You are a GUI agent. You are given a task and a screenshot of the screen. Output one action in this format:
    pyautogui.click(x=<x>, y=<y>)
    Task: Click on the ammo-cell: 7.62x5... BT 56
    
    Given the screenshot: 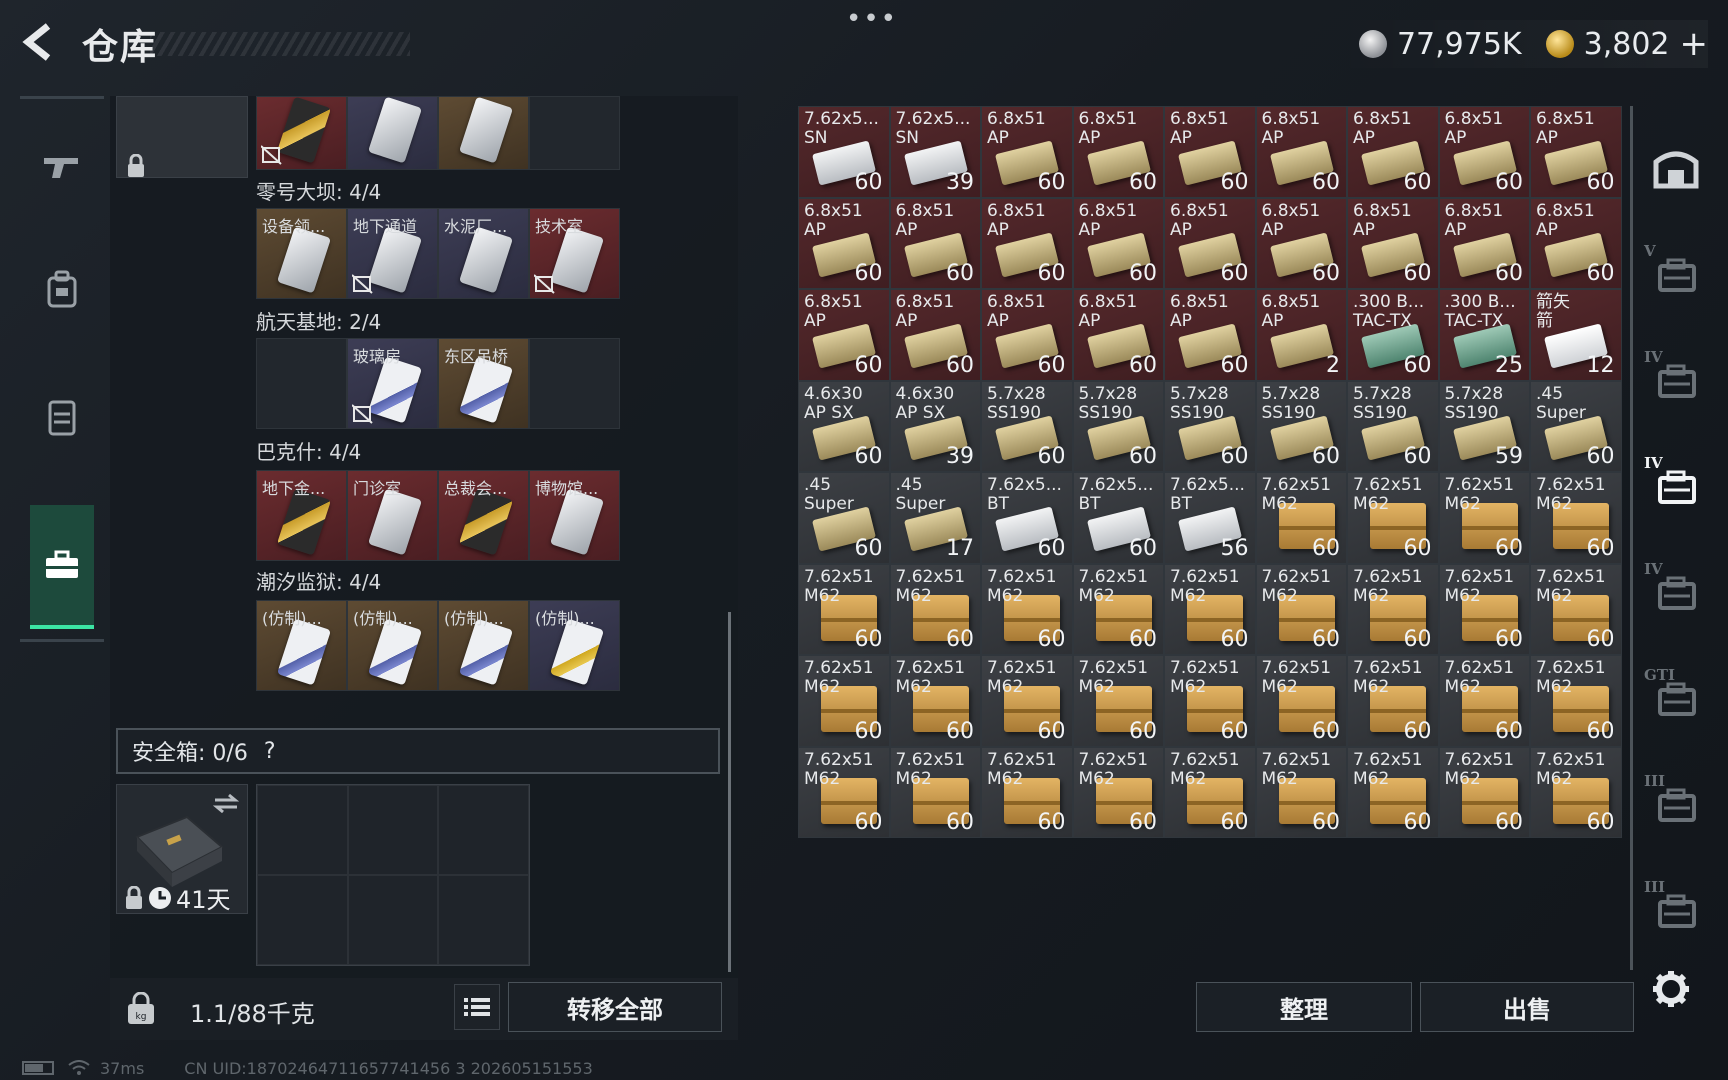 What is the action you would take?
    pyautogui.click(x=1210, y=518)
    